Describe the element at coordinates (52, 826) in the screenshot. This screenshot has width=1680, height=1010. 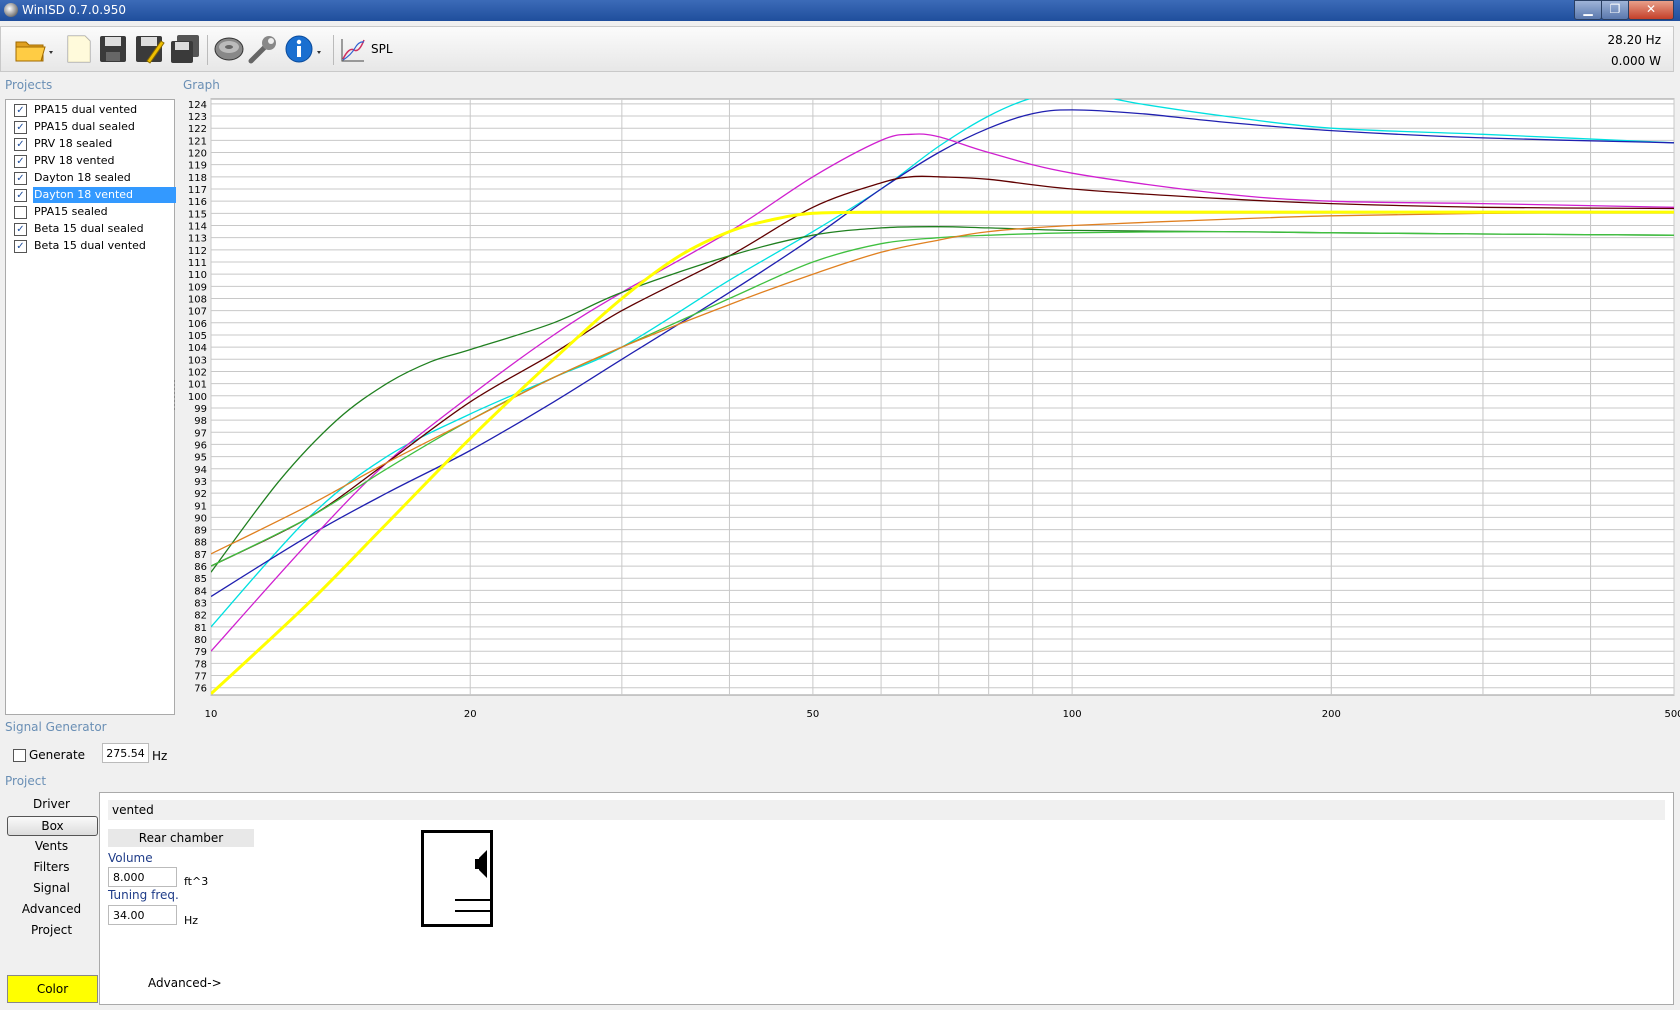
I see `nav-box: Box` at that location.